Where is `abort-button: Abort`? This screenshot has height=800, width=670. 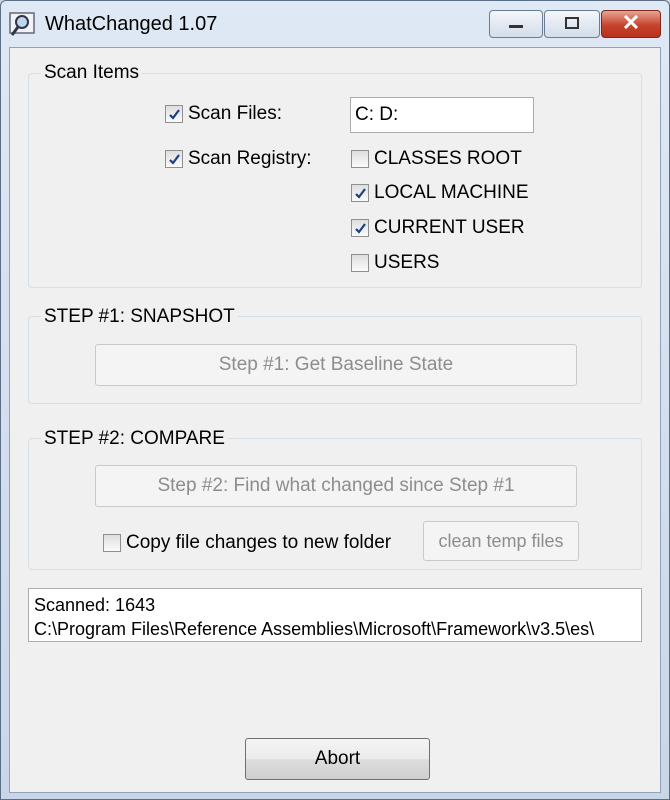
abort-button: Abort is located at coordinates (337, 759).